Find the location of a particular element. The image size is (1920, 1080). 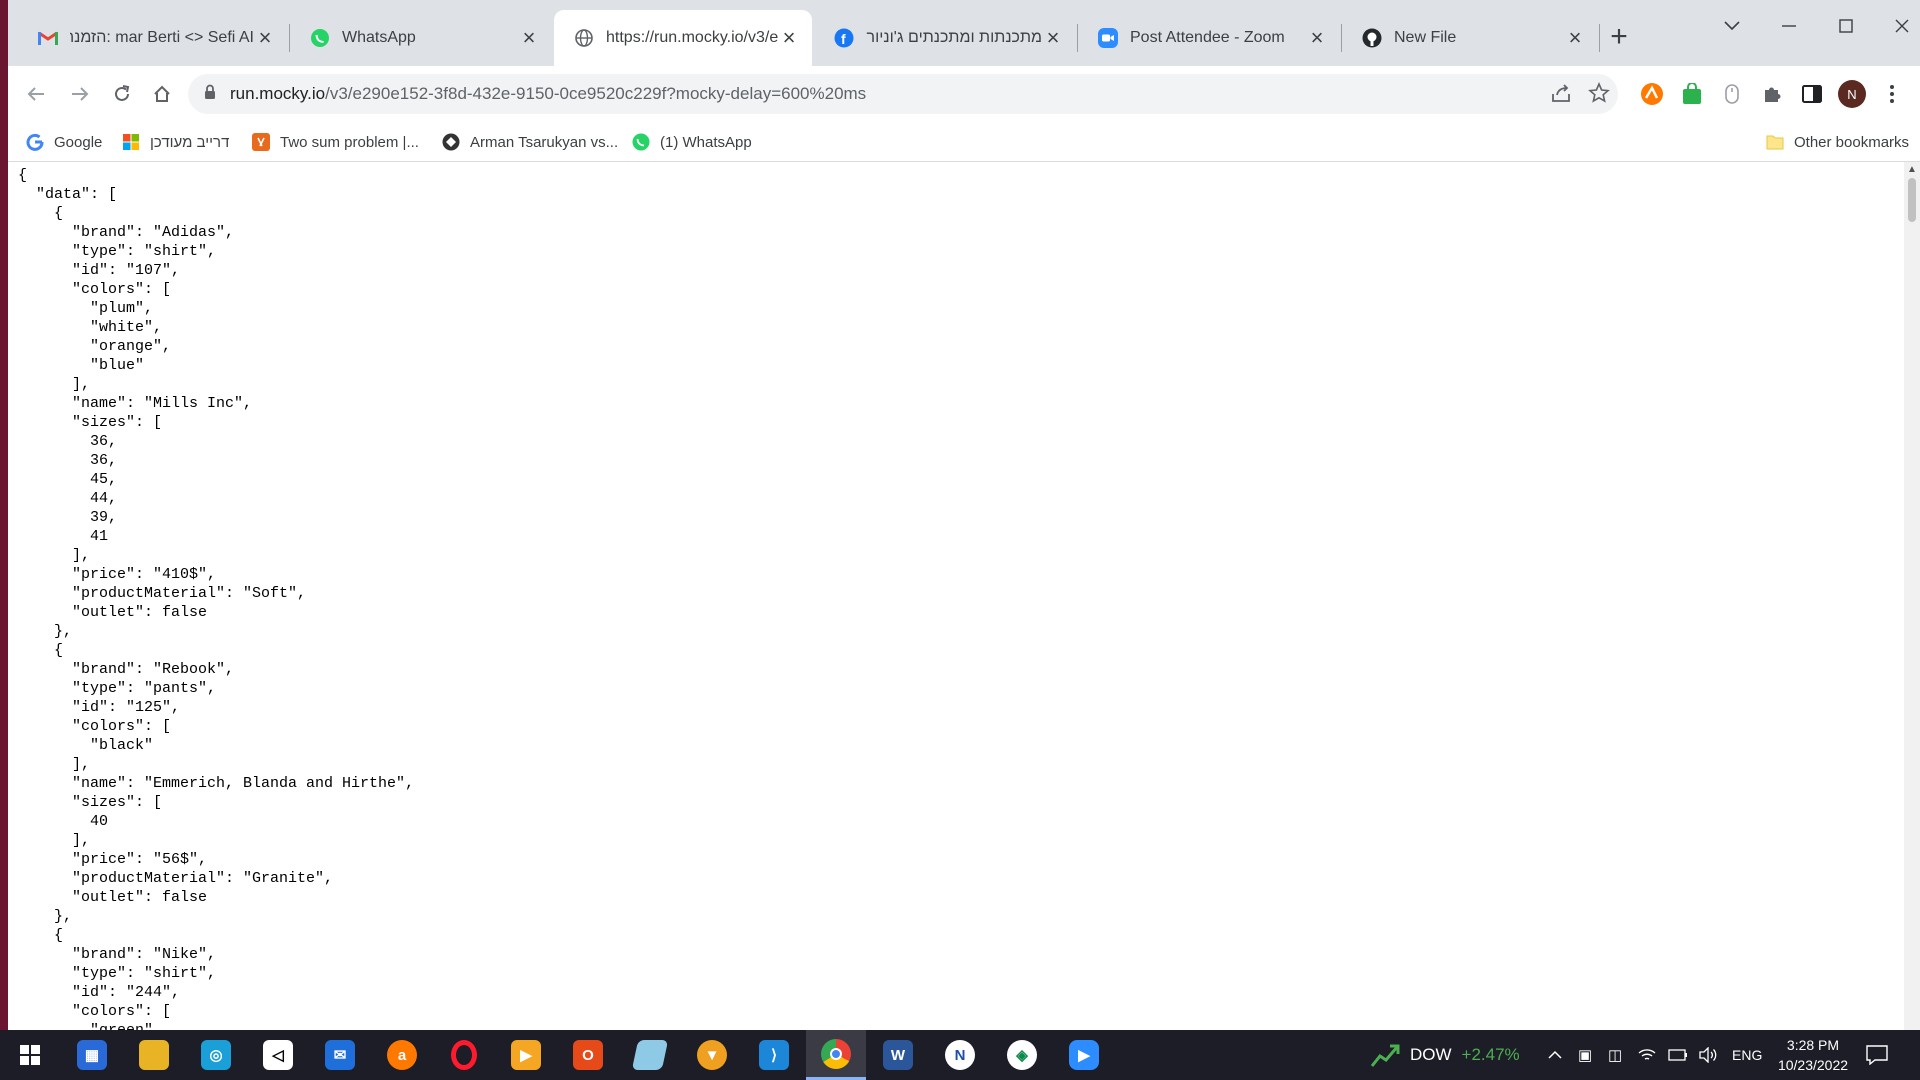

stock-widget: DOW +2.47% is located at coordinates (1445, 1055).